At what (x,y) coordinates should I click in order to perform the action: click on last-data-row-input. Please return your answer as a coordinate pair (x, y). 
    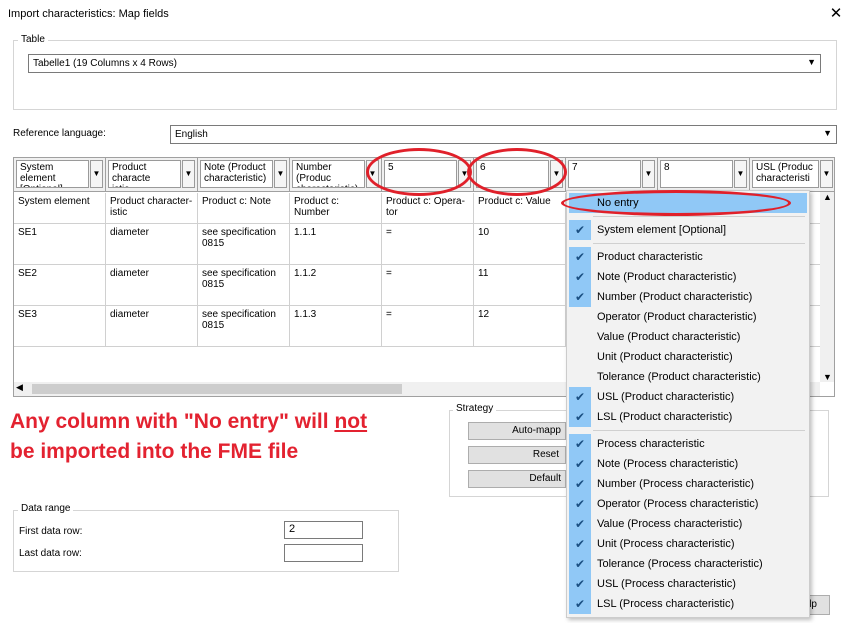
    Looking at the image, I should click on (323, 553).